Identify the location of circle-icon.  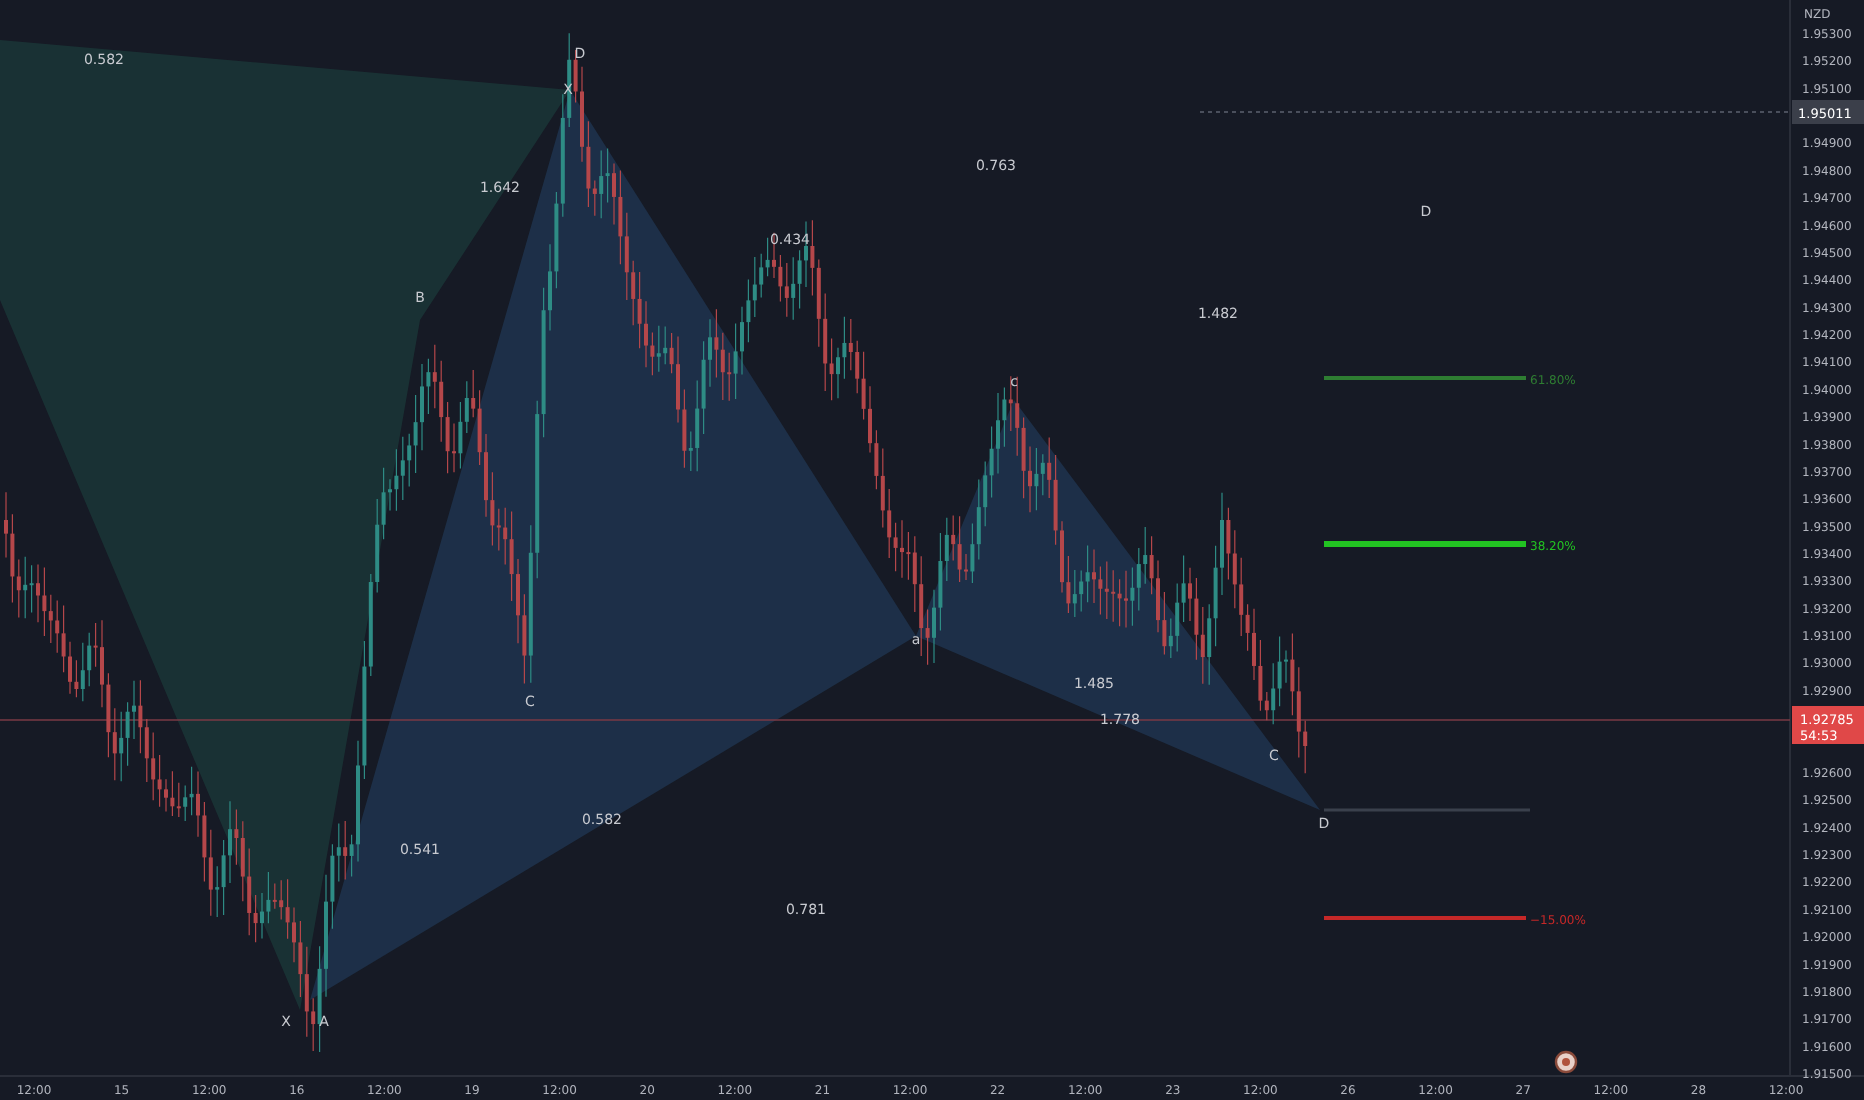
(1566, 1062).